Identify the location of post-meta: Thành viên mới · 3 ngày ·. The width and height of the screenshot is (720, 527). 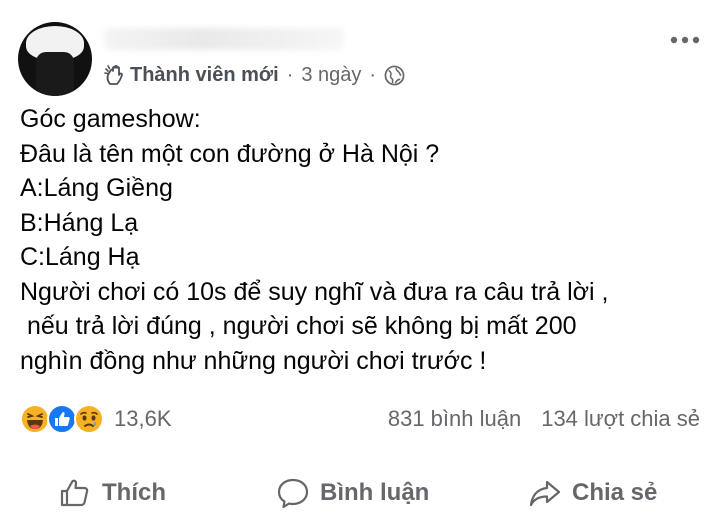
(254, 75).